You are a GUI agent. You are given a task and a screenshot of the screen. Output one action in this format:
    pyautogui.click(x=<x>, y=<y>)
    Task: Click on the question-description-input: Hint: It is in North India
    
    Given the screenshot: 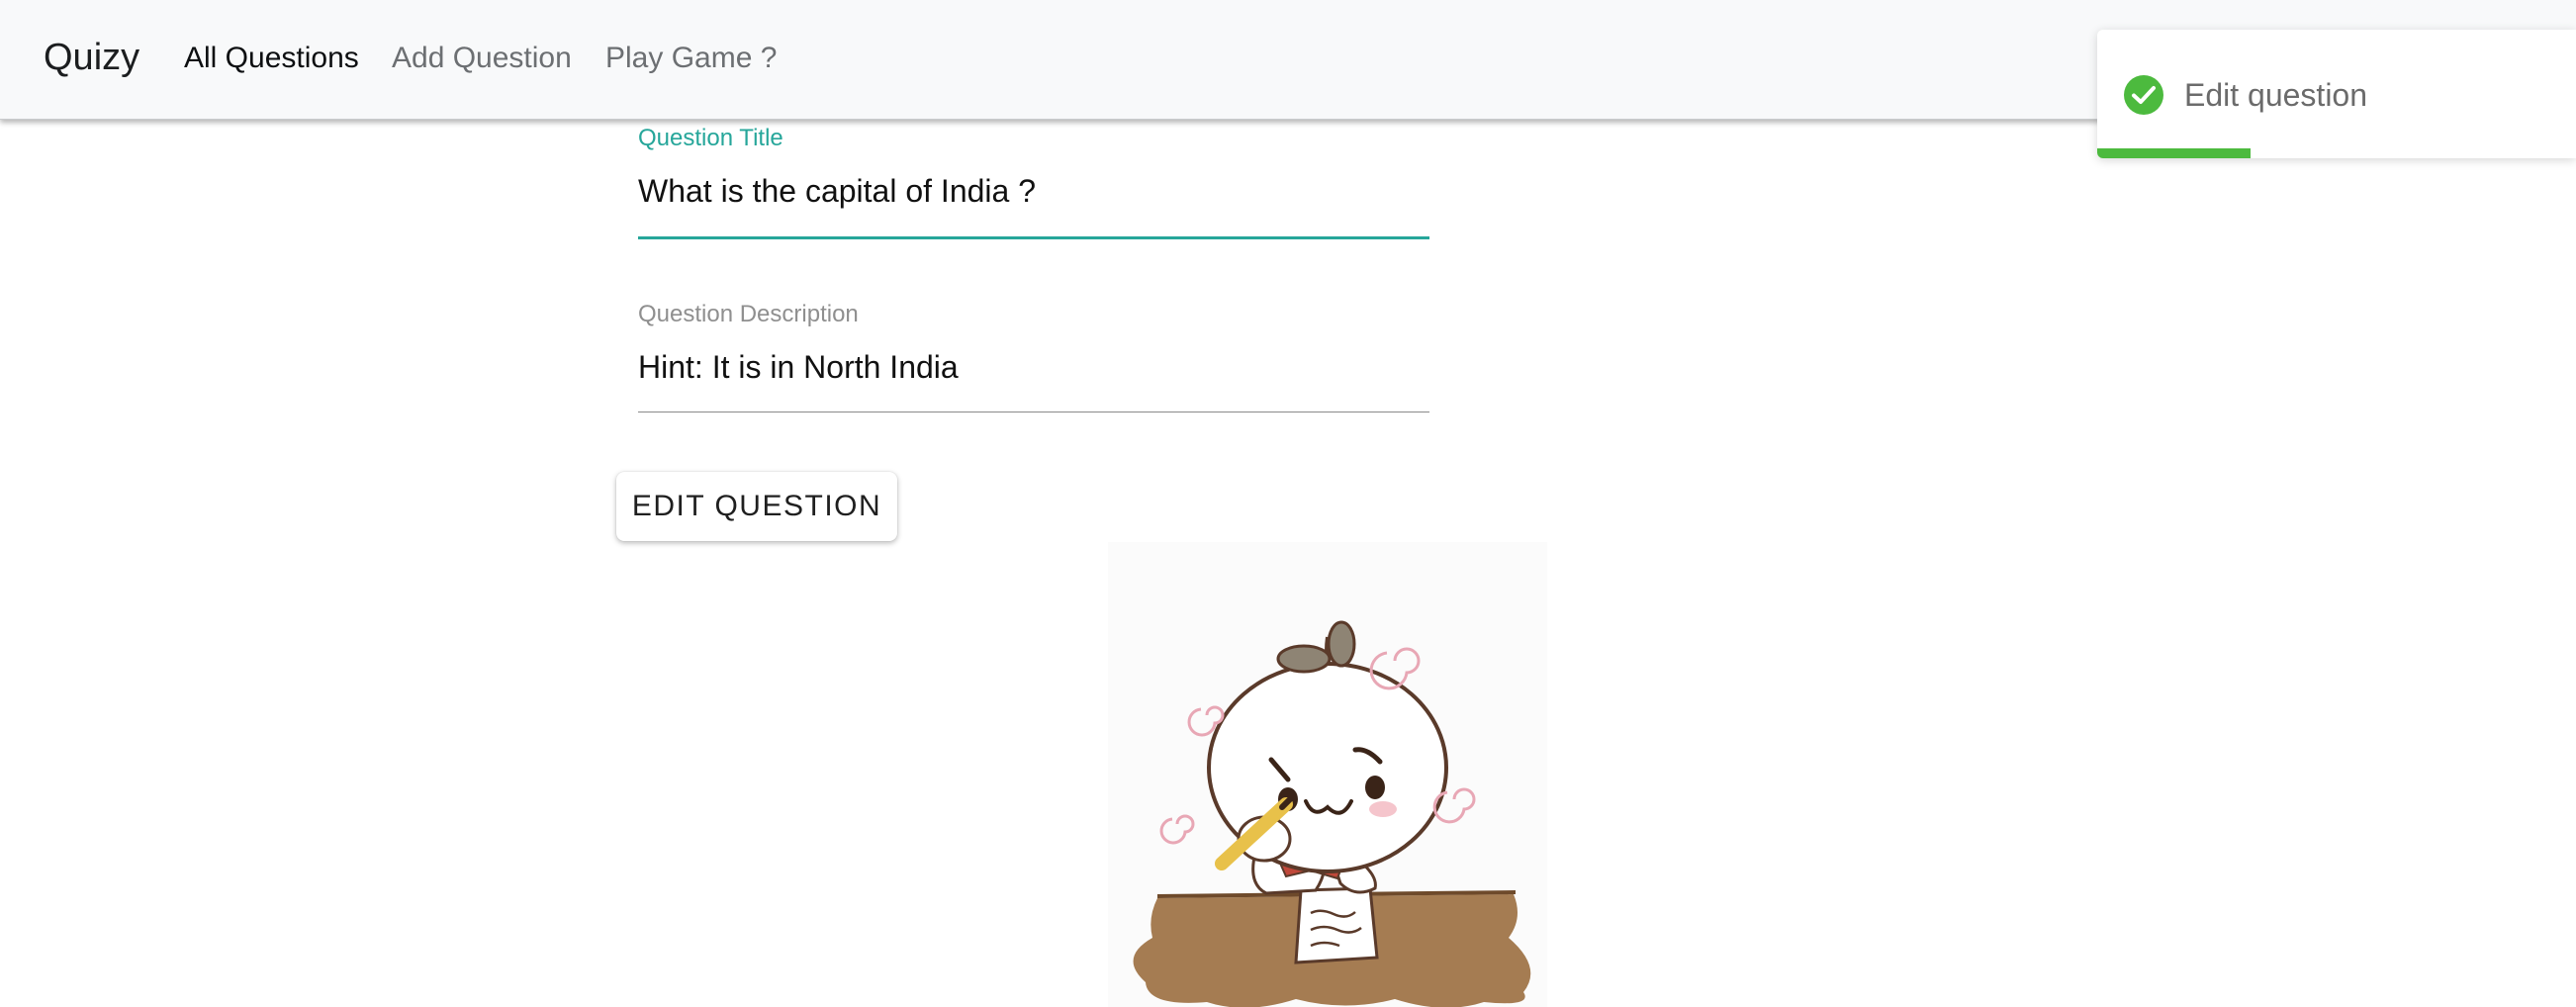 What is the action you would take?
    pyautogui.click(x=798, y=367)
    